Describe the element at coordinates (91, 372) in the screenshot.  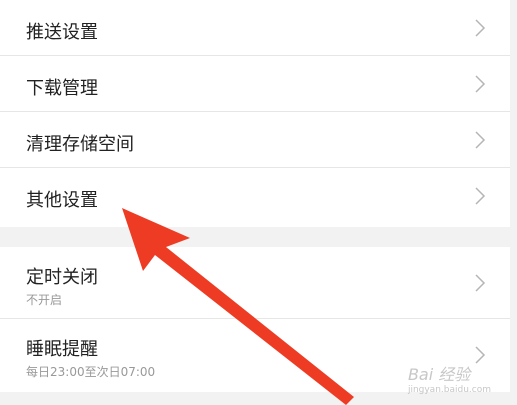
I see `settings-item-subtitle: 每日23:00至次日07:00` at that location.